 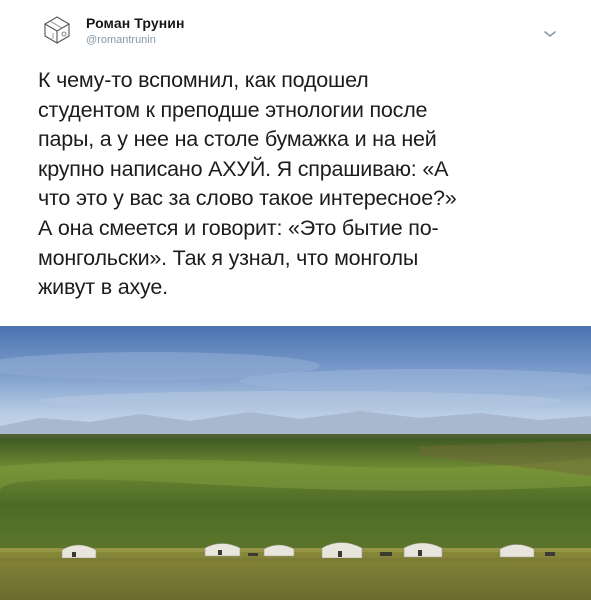 I want to click on tweet-line: живут в ахуе., so click(x=103, y=287).